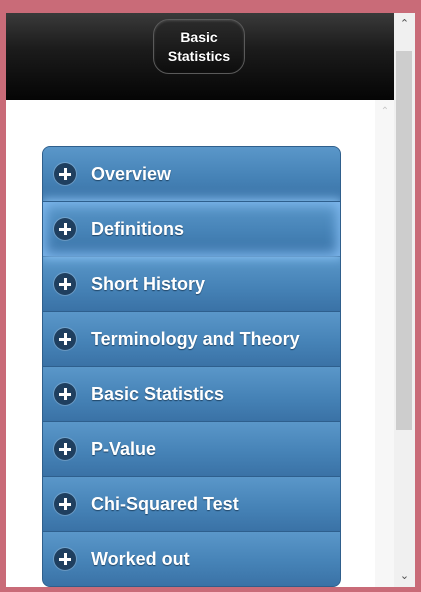  I want to click on window-scrollbar: ⌃ ⌄, so click(404, 300).